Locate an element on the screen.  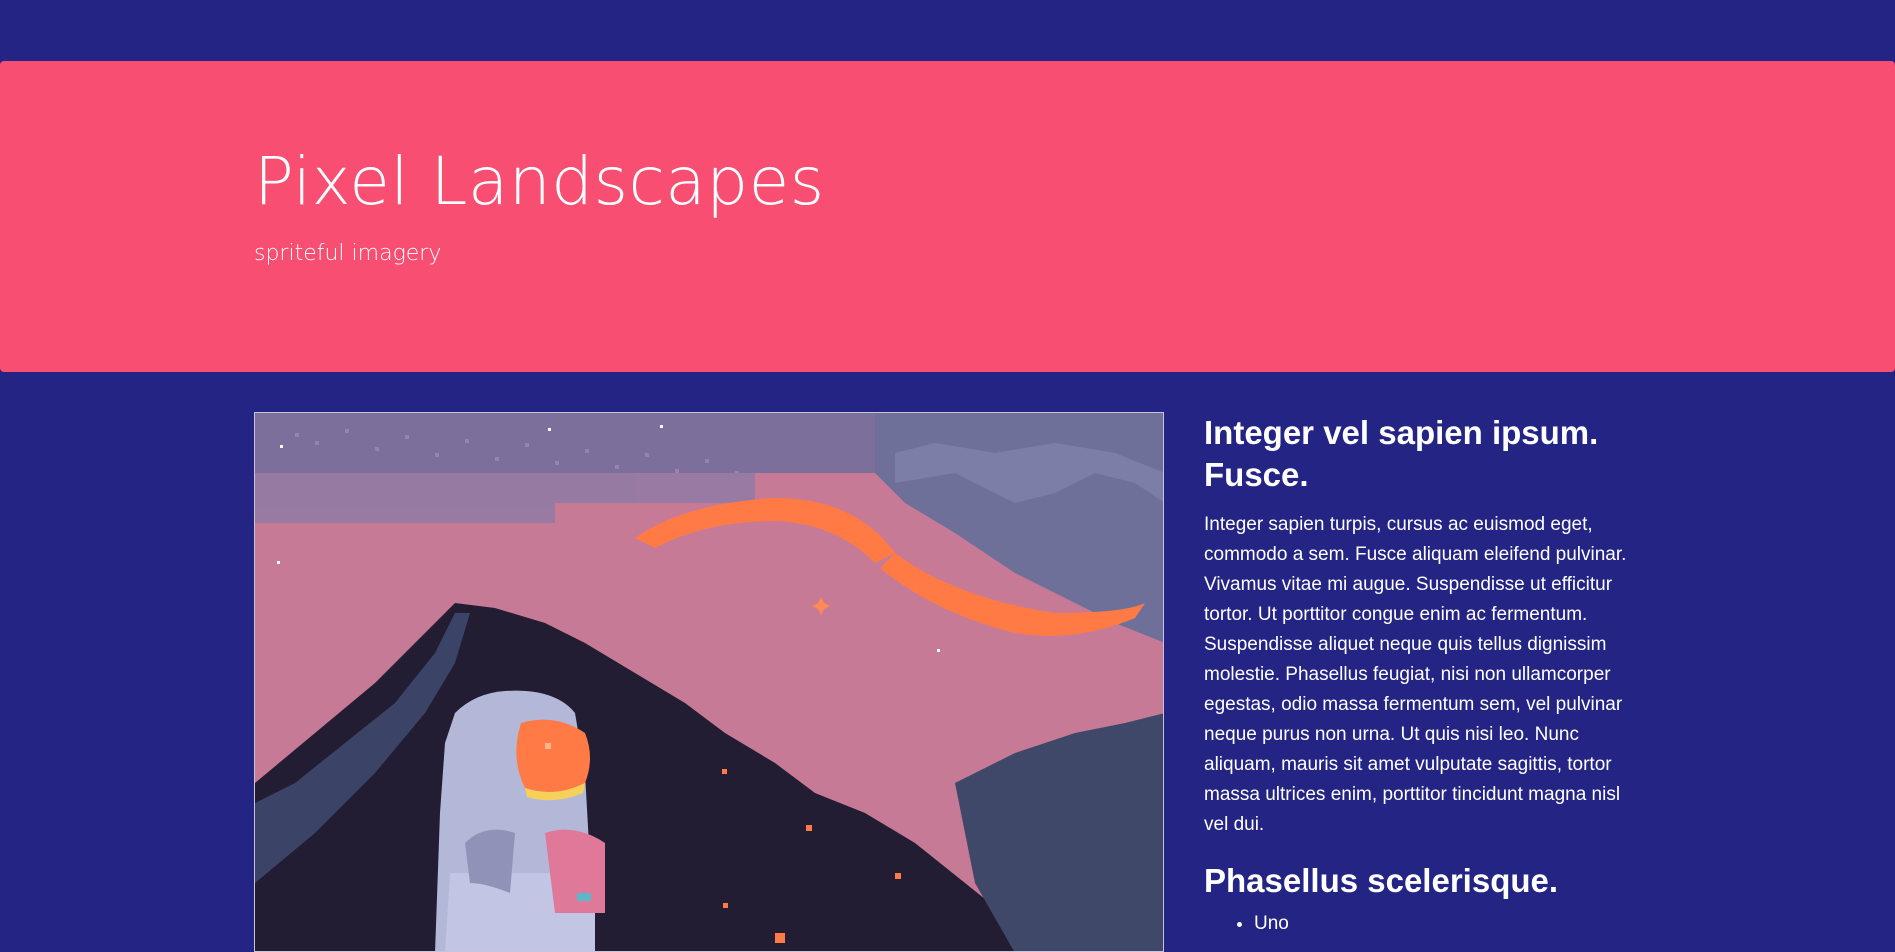
subsection-heading: Phasellus scelerisque. is located at coordinates (1381, 880).